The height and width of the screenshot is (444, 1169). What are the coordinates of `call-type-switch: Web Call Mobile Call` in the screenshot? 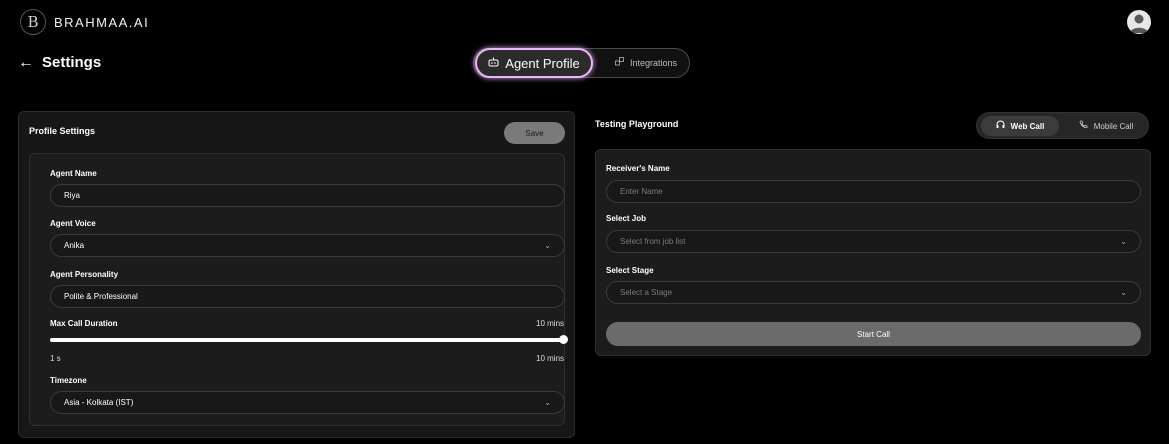 It's located at (1062, 125).